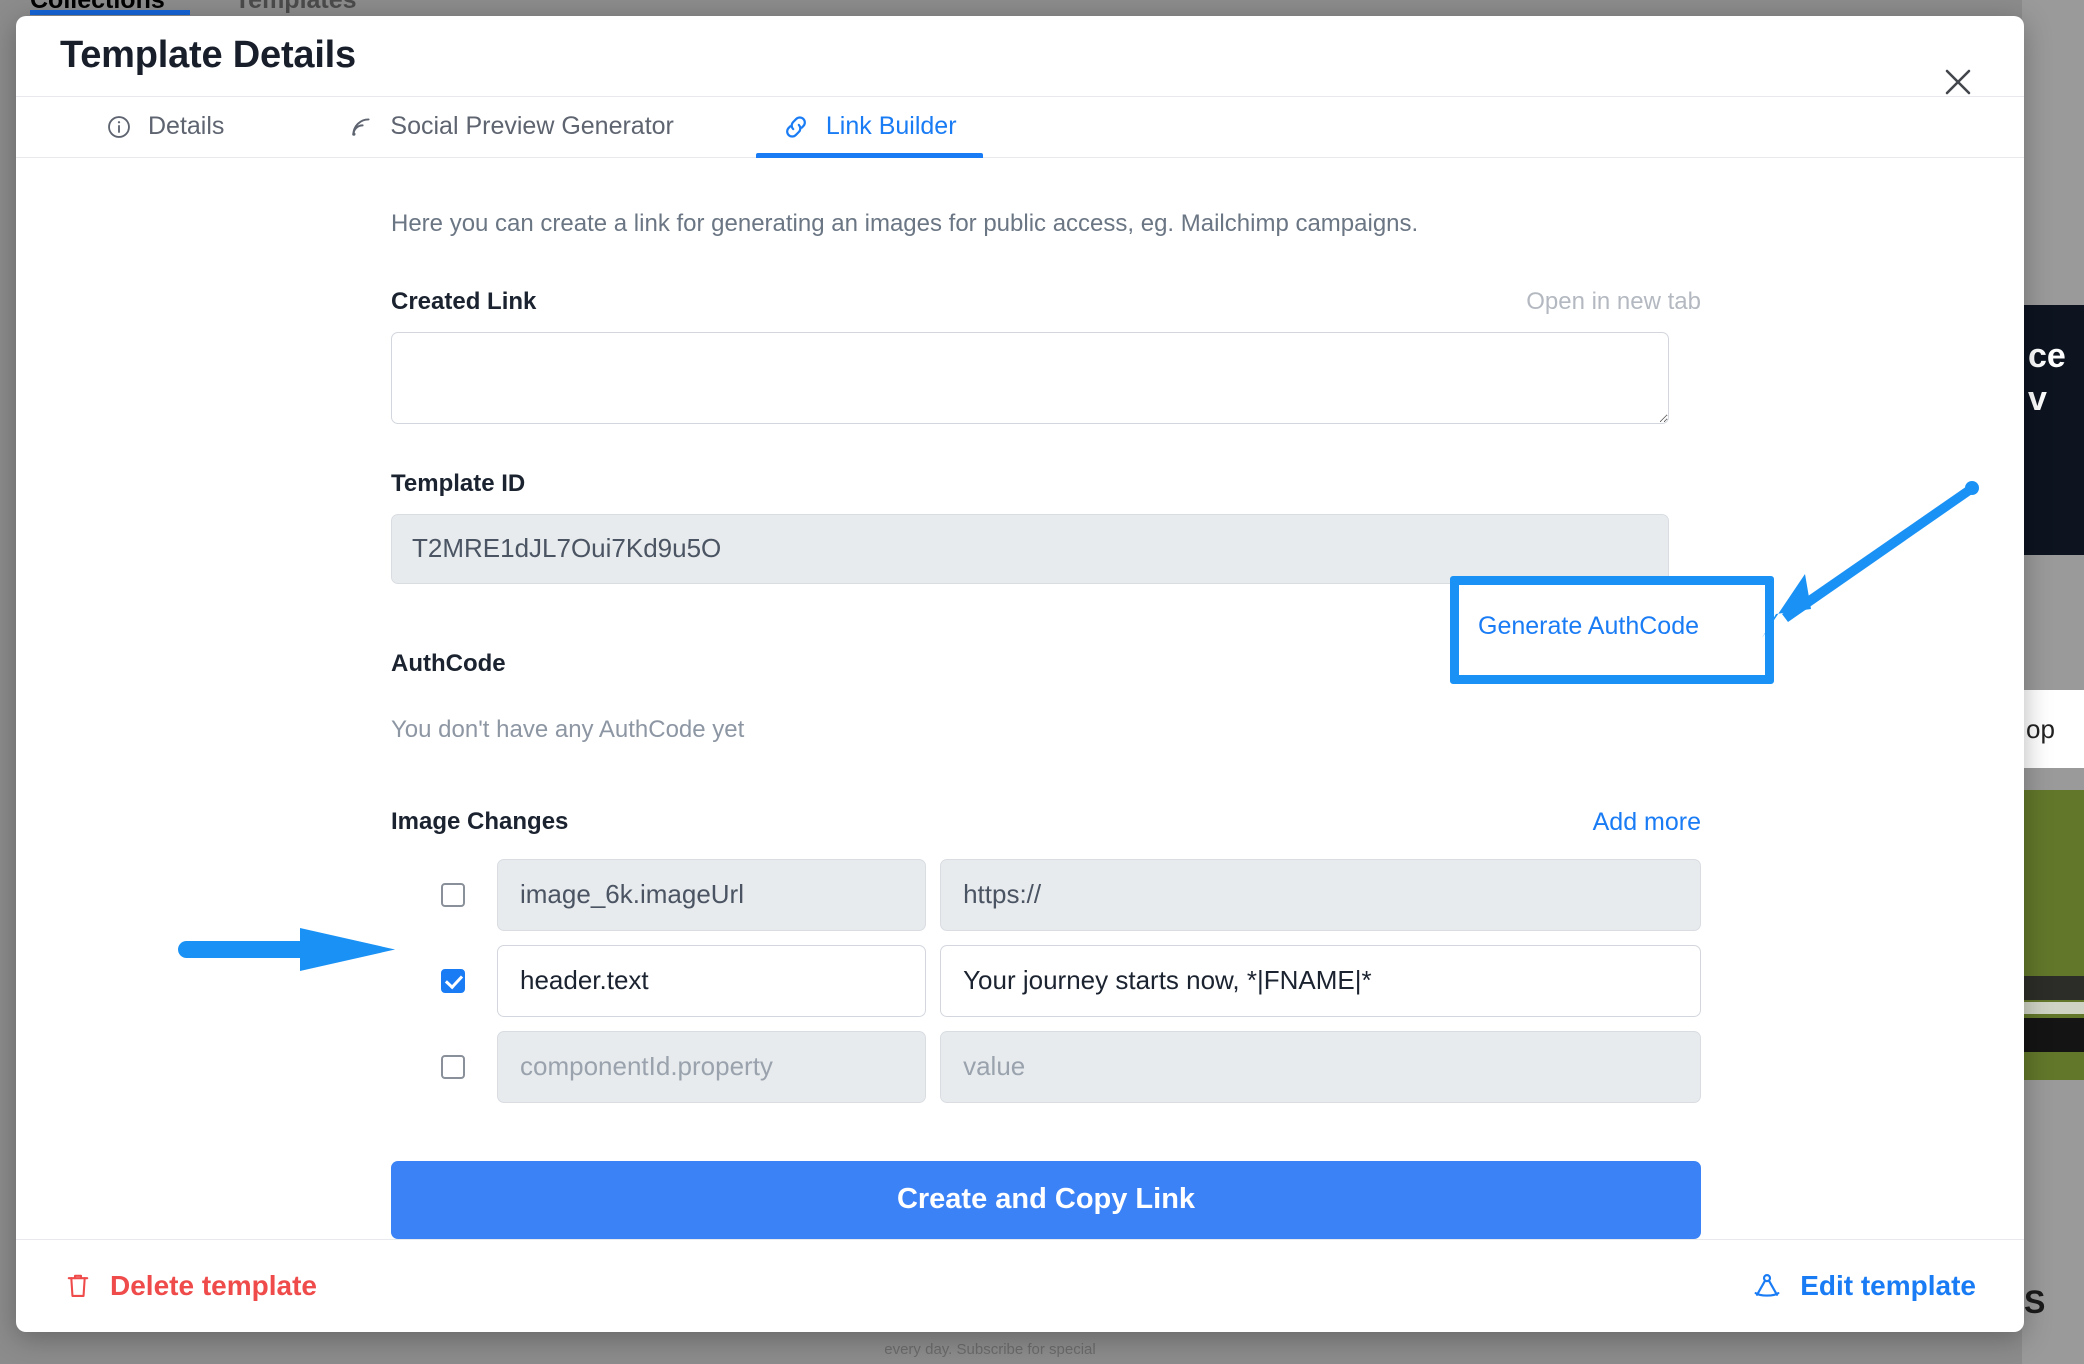 This screenshot has height=1364, width=2084. I want to click on background-card-dark: ce v, so click(2053, 430).